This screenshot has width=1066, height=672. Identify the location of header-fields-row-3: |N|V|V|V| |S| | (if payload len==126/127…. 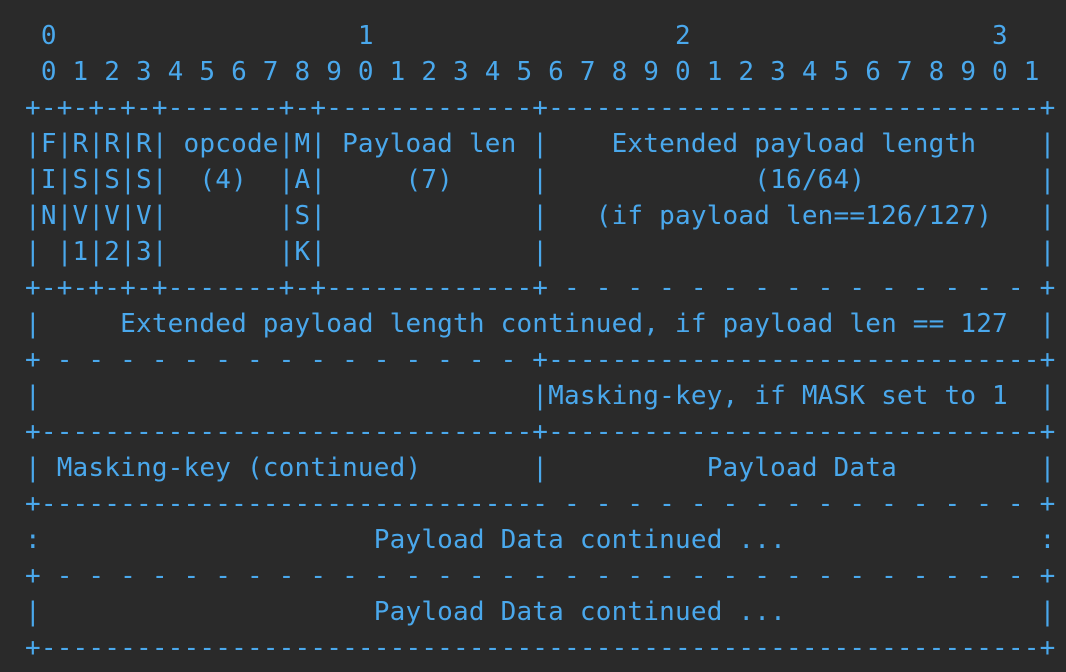
(540, 216).